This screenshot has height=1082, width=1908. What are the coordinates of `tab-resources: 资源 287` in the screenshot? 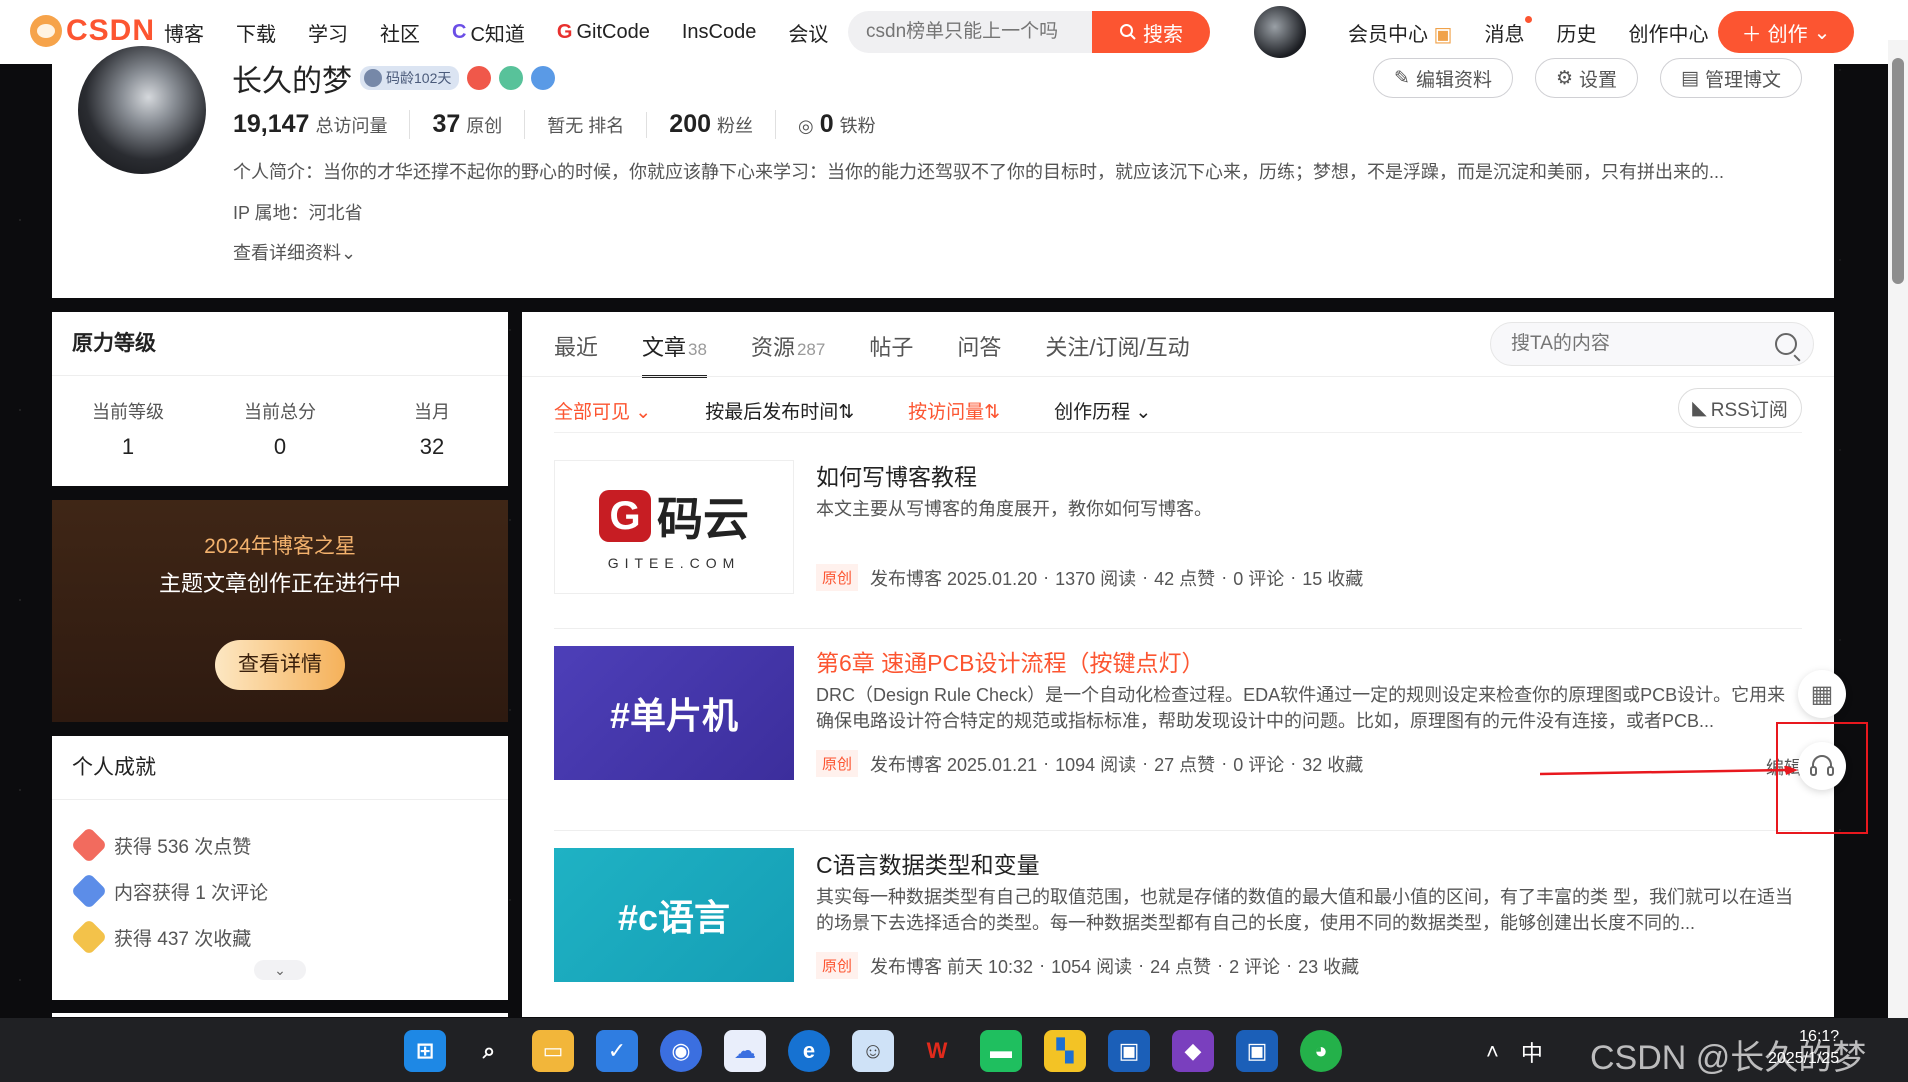 It's located at (788, 346).